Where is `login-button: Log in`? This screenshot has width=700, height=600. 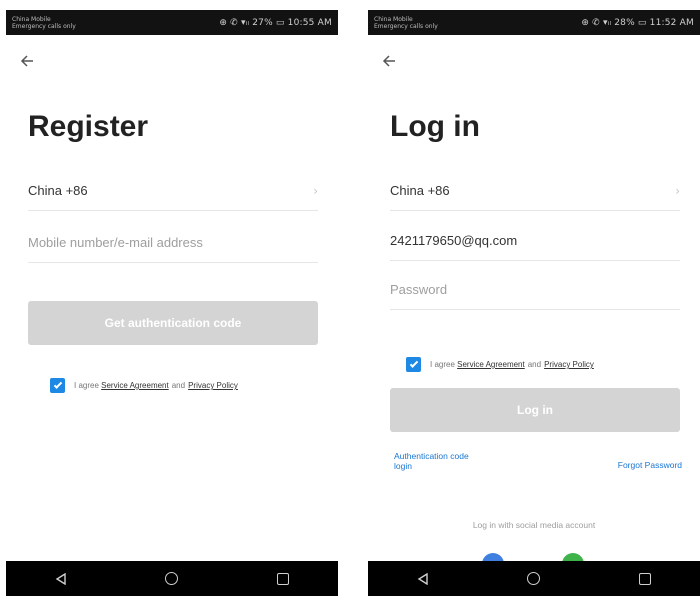
login-button: Log in is located at coordinates (535, 410).